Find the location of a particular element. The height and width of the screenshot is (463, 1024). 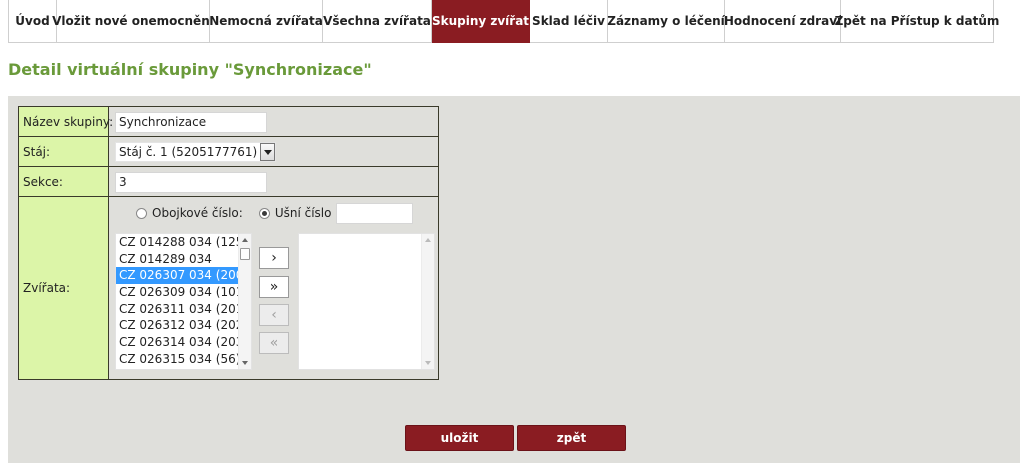

add-all-button: » is located at coordinates (274, 287).